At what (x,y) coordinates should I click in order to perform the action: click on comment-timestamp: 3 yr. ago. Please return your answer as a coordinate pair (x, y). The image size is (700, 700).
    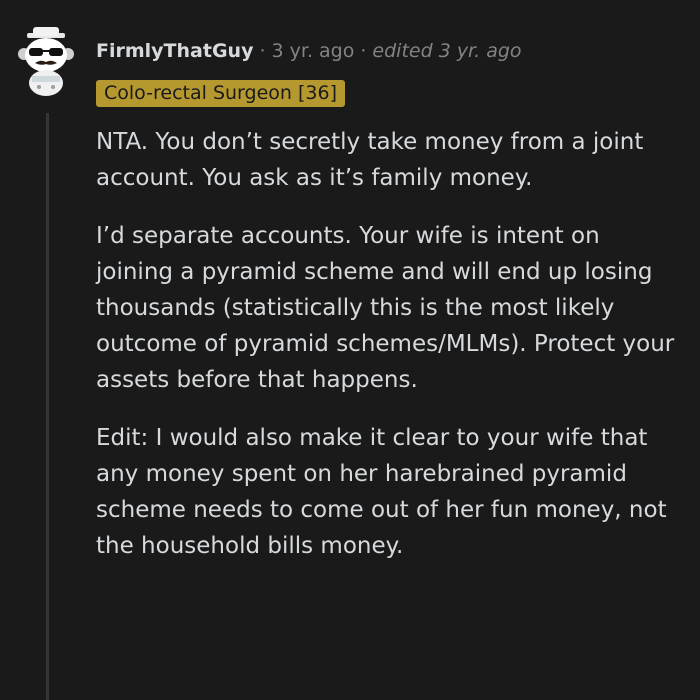
    Looking at the image, I should click on (313, 51).